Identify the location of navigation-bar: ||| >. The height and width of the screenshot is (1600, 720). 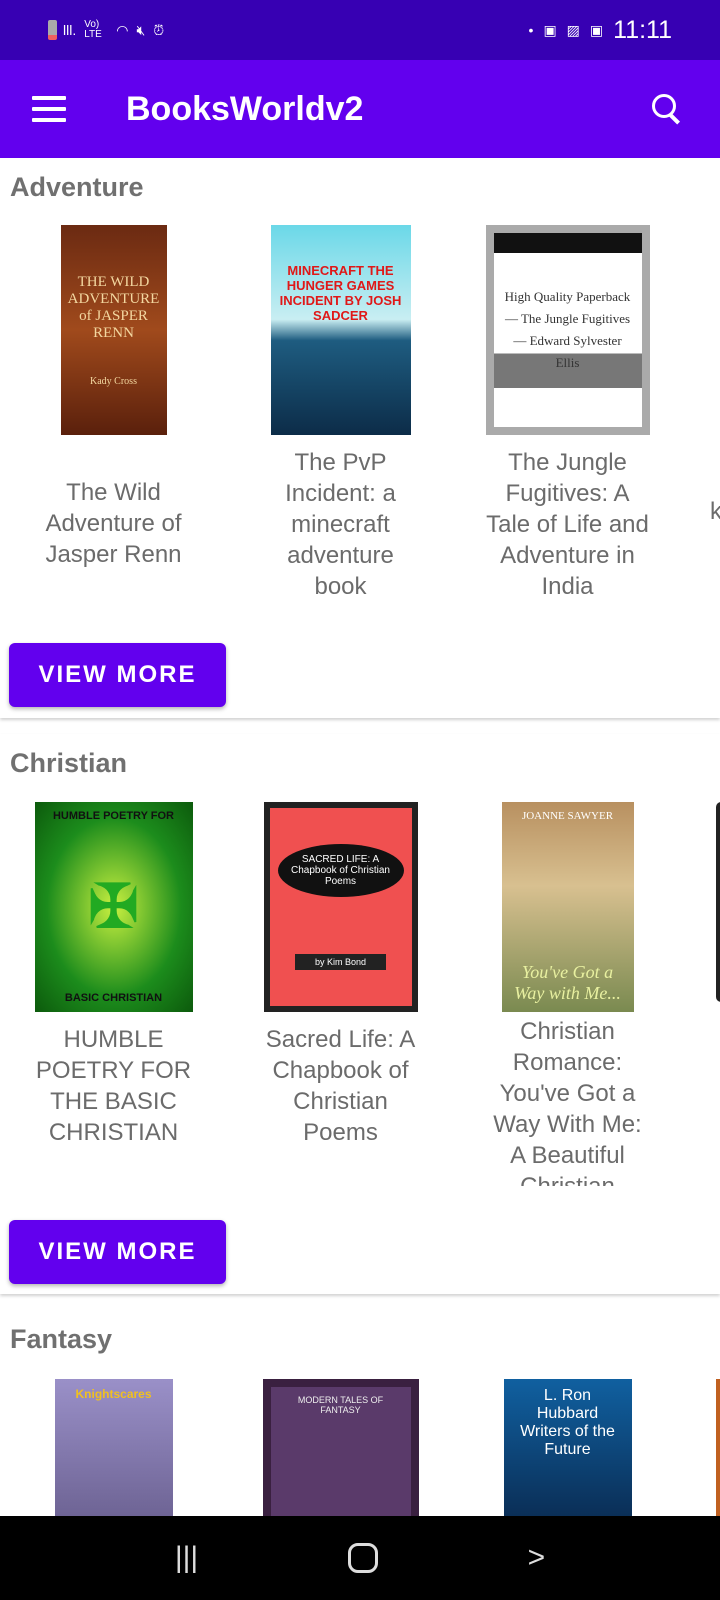
(360, 1558).